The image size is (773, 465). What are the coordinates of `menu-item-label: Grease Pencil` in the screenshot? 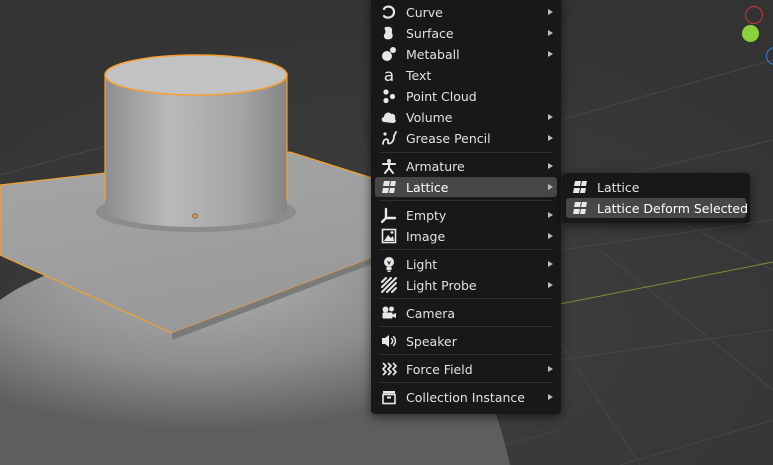 It's located at (448, 138).